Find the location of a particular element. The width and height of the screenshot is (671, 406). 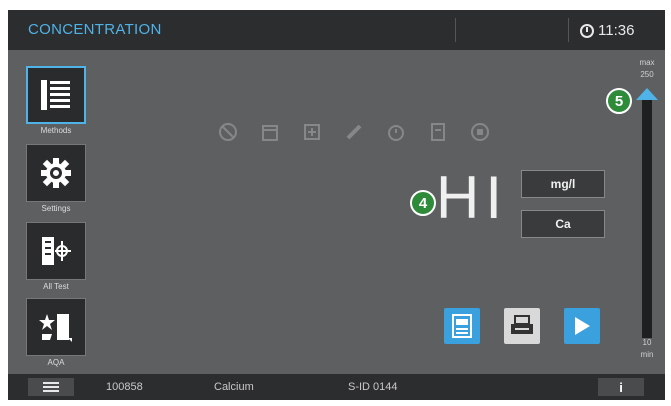

play-icon is located at coordinates (582, 326).